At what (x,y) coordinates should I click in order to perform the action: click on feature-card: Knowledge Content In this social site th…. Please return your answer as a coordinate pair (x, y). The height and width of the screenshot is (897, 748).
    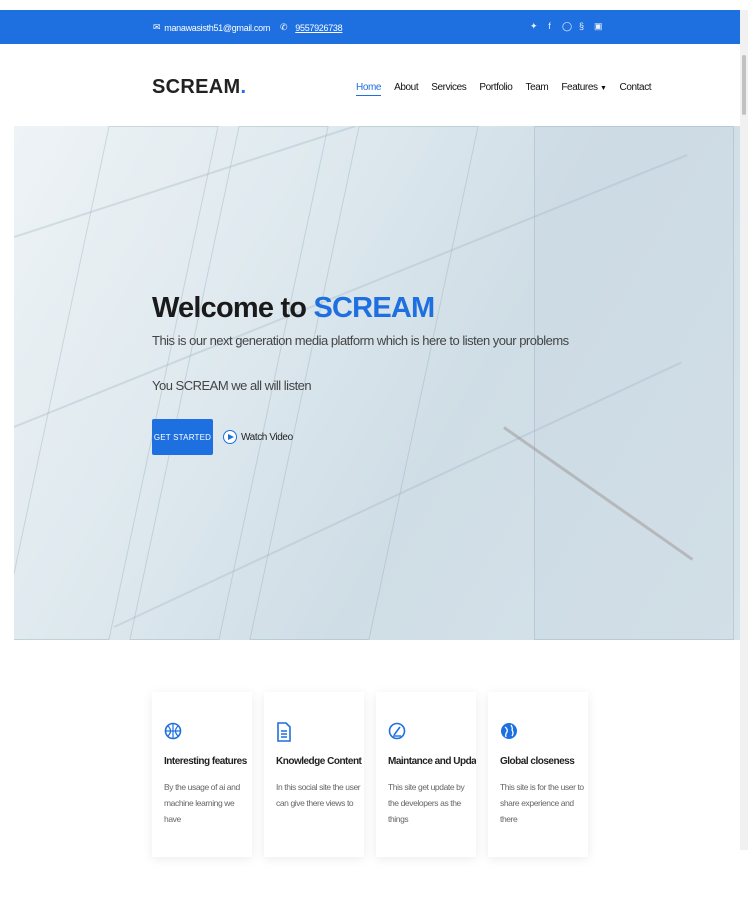
    Looking at the image, I should click on (314, 774).